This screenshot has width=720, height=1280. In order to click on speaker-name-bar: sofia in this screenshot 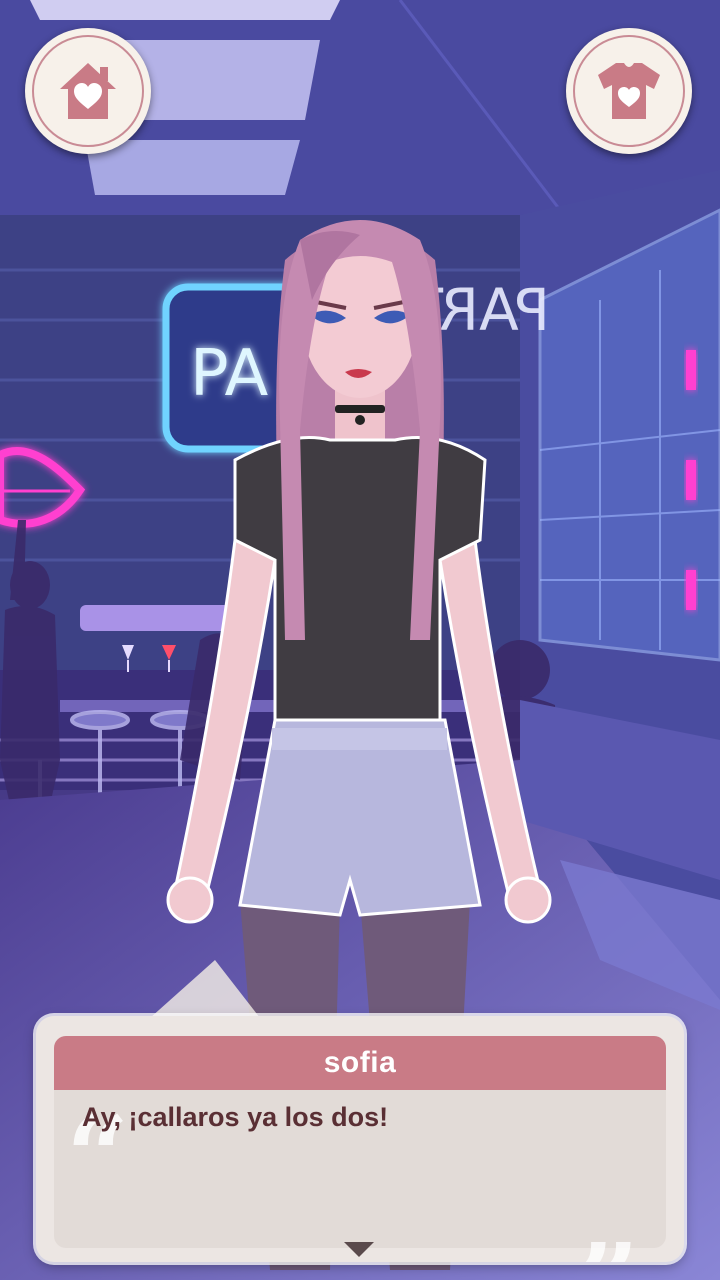, I will do `click(360, 1063)`.